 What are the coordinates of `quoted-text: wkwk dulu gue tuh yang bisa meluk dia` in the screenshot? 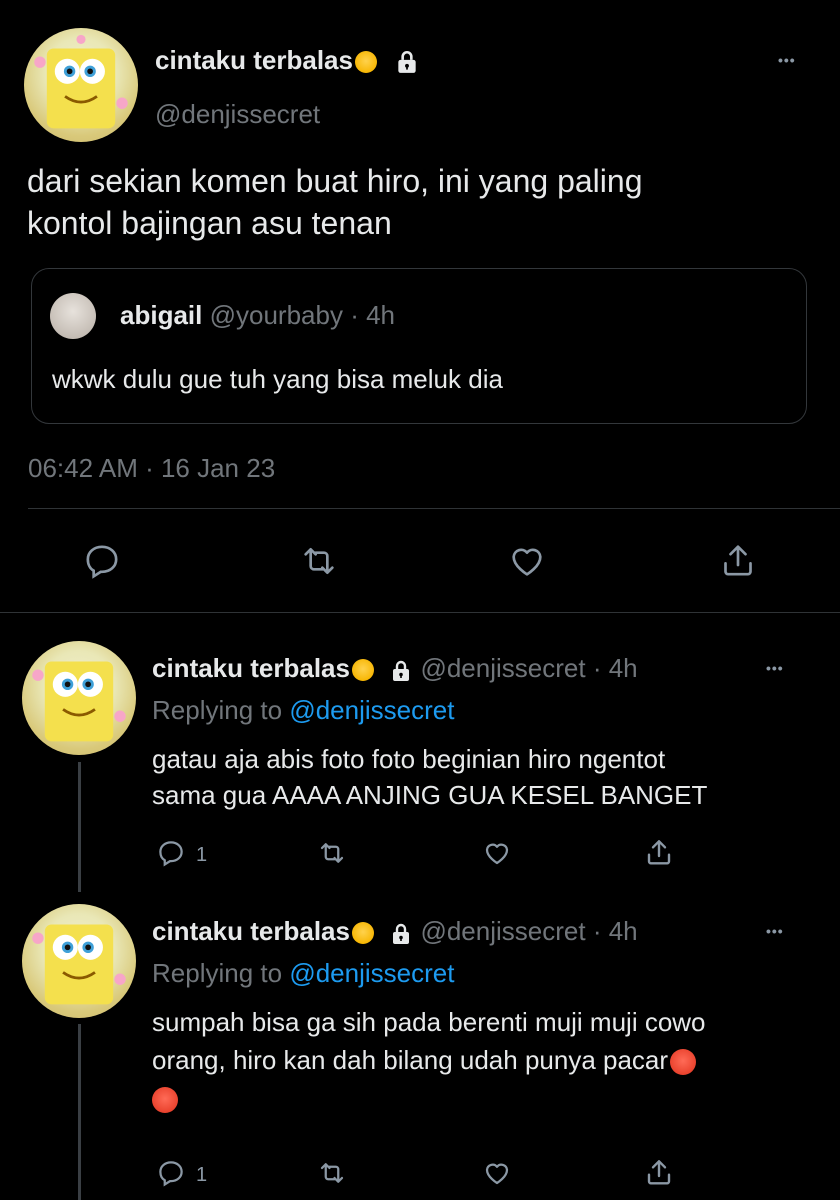 It's located at (277, 379).